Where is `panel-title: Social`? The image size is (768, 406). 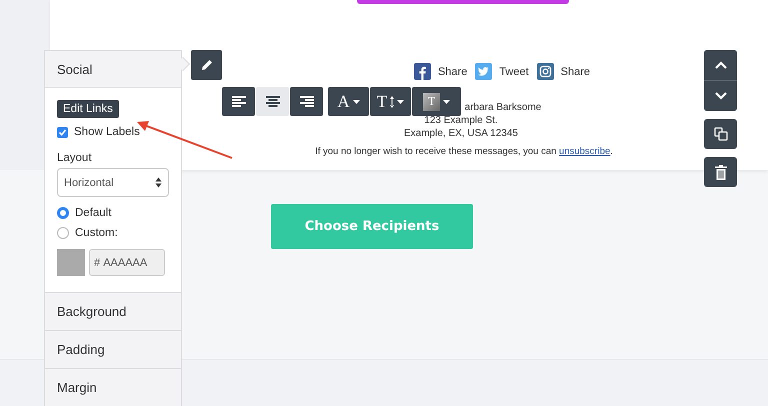 panel-title: Social is located at coordinates (74, 69).